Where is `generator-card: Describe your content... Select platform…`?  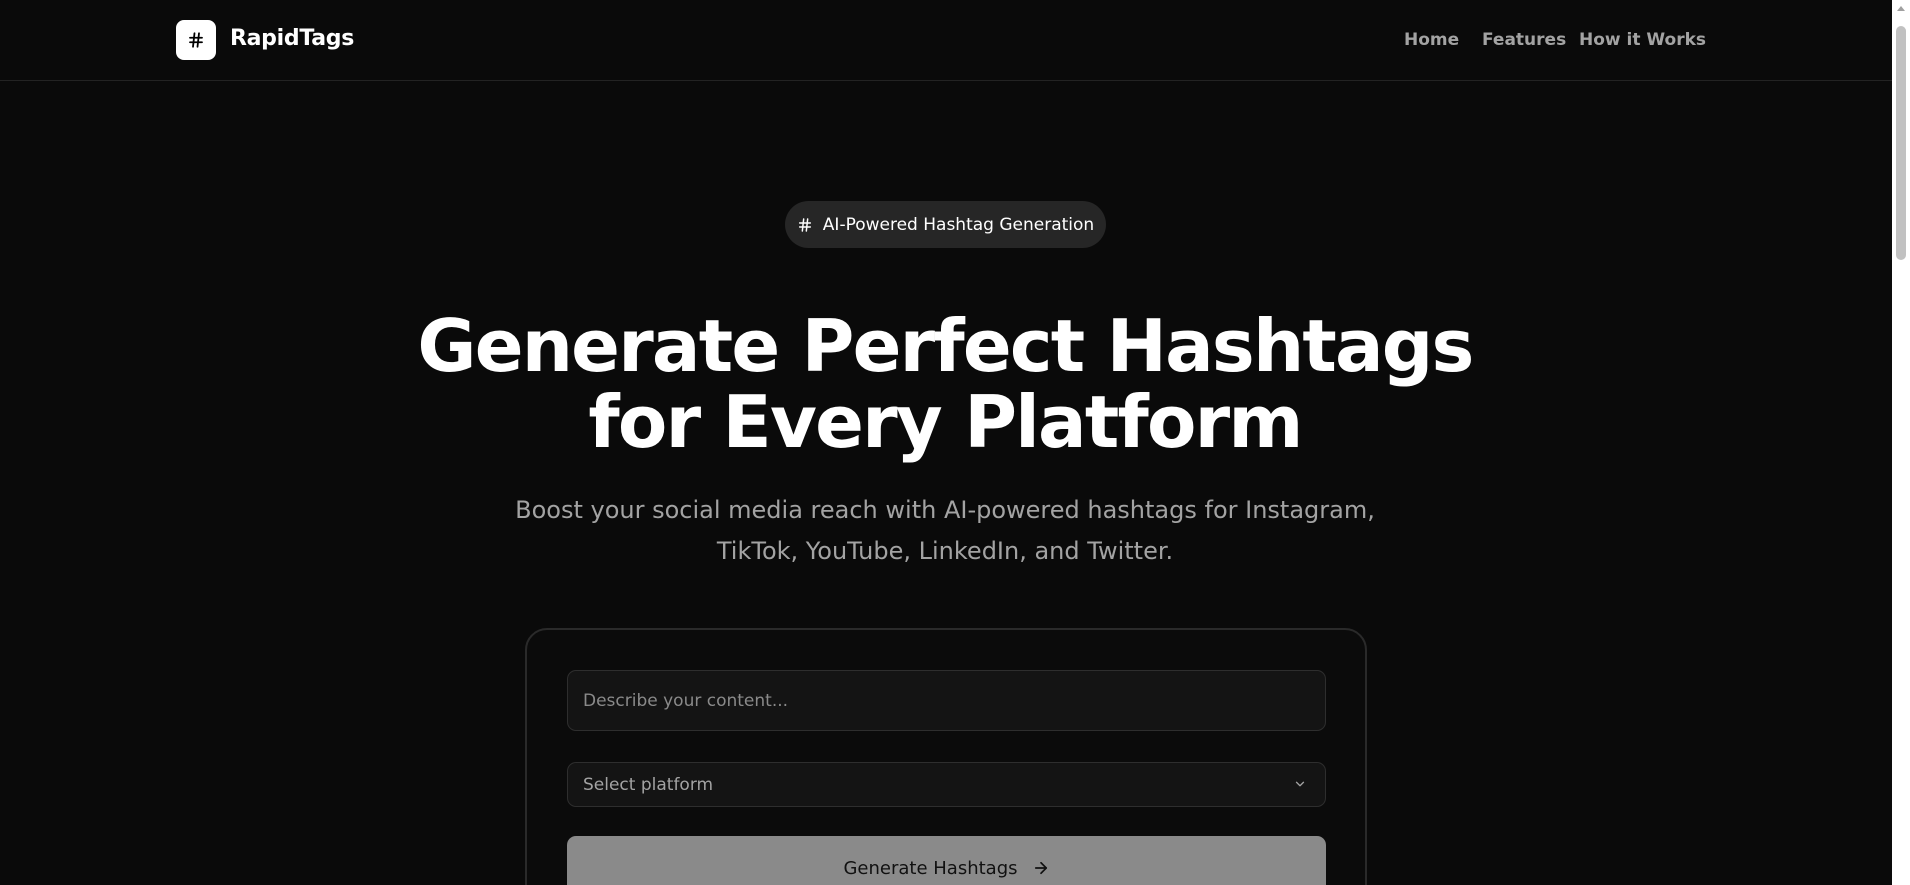 generator-card: Describe your content... Select platform… is located at coordinates (946, 756).